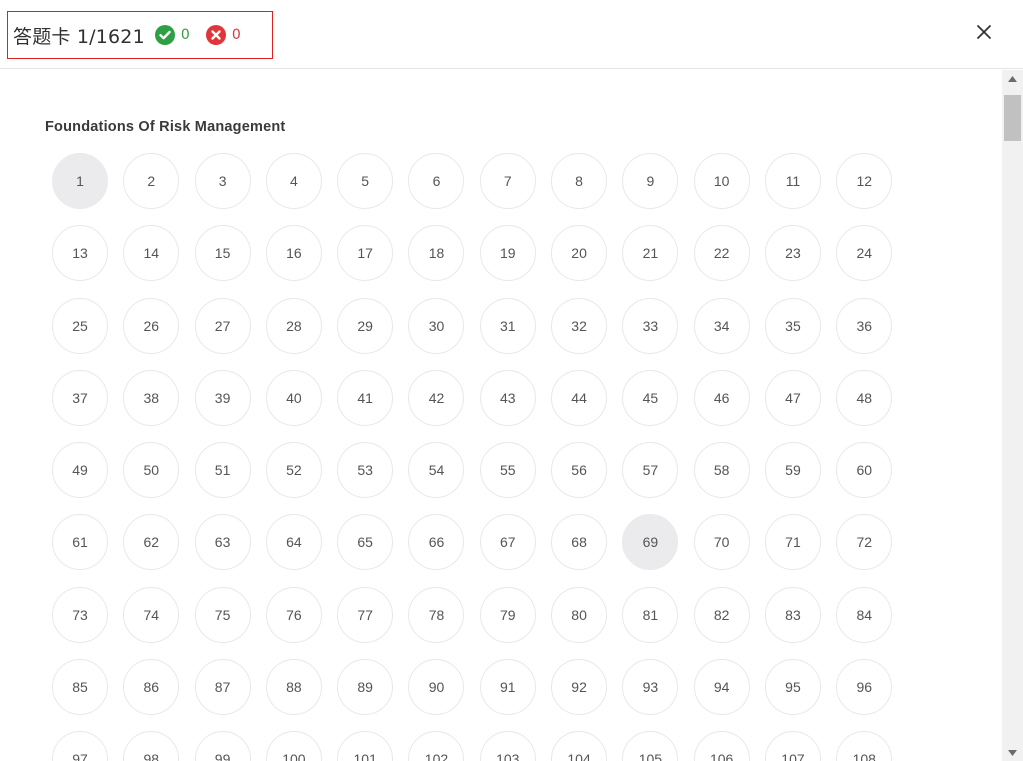 Image resolution: width=1023 pixels, height=761 pixels. I want to click on question-number-button: 106, so click(721, 746).